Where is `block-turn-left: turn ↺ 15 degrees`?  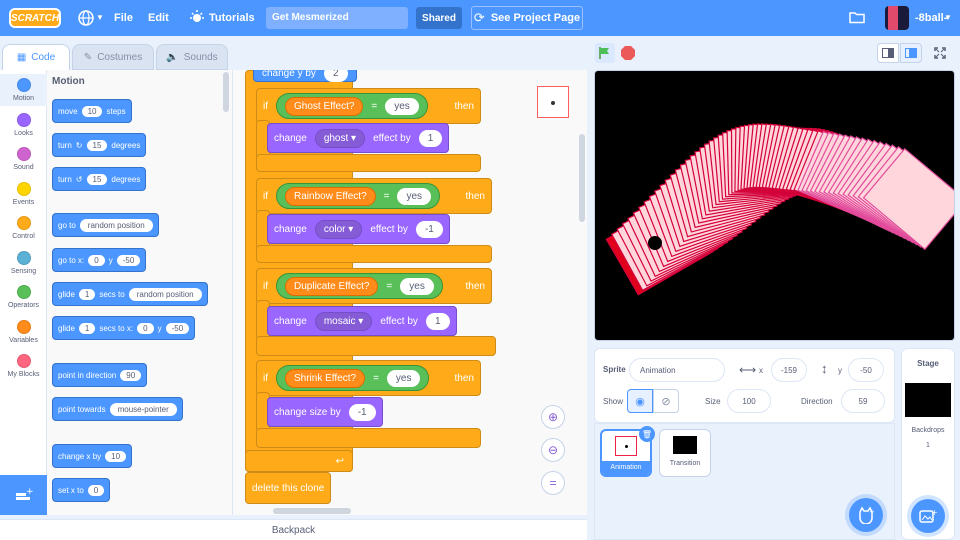 block-turn-left: turn ↺ 15 degrees is located at coordinates (99, 179).